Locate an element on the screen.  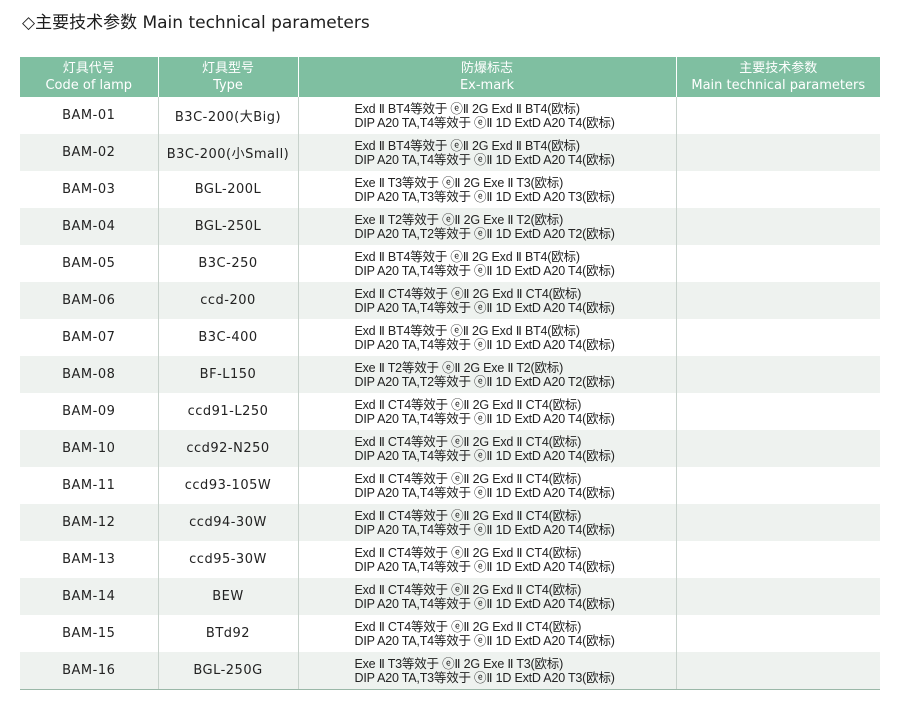
lamp-code: BAM-05 is located at coordinates (89, 263).